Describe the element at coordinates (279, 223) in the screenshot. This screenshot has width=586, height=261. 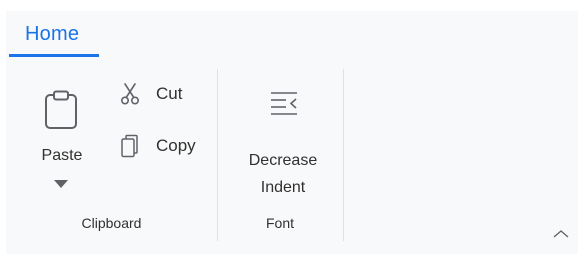
I see `font-group-label: Font` at that location.